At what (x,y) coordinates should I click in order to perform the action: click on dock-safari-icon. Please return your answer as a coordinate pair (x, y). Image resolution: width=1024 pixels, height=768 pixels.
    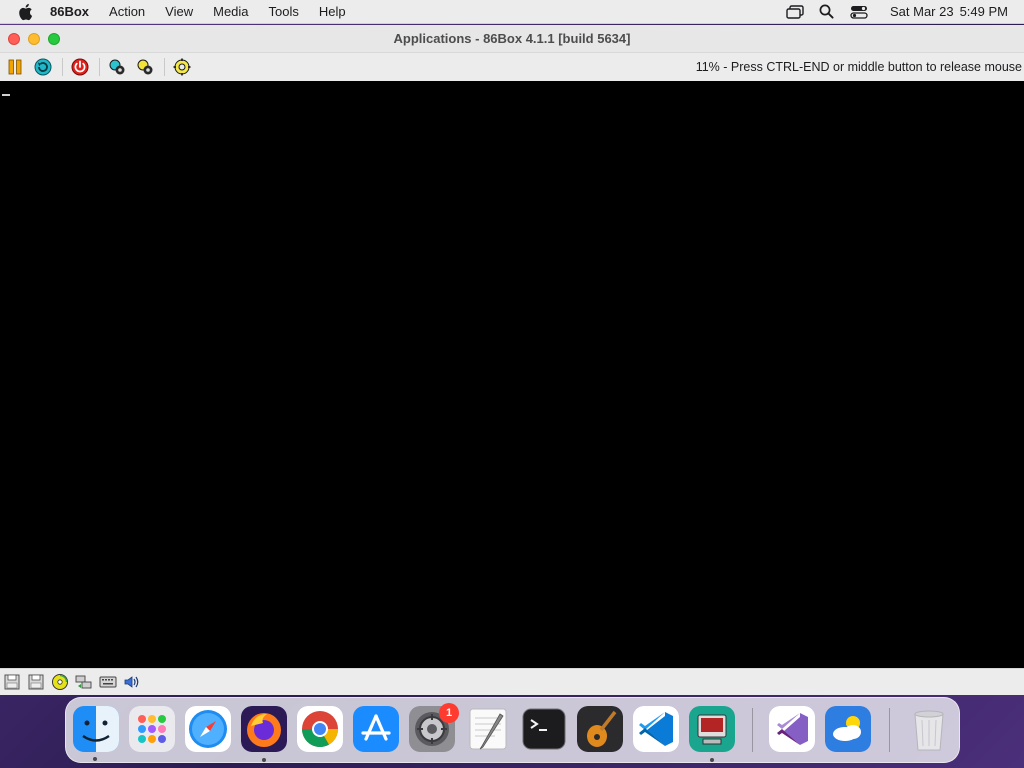
    Looking at the image, I should click on (208, 729).